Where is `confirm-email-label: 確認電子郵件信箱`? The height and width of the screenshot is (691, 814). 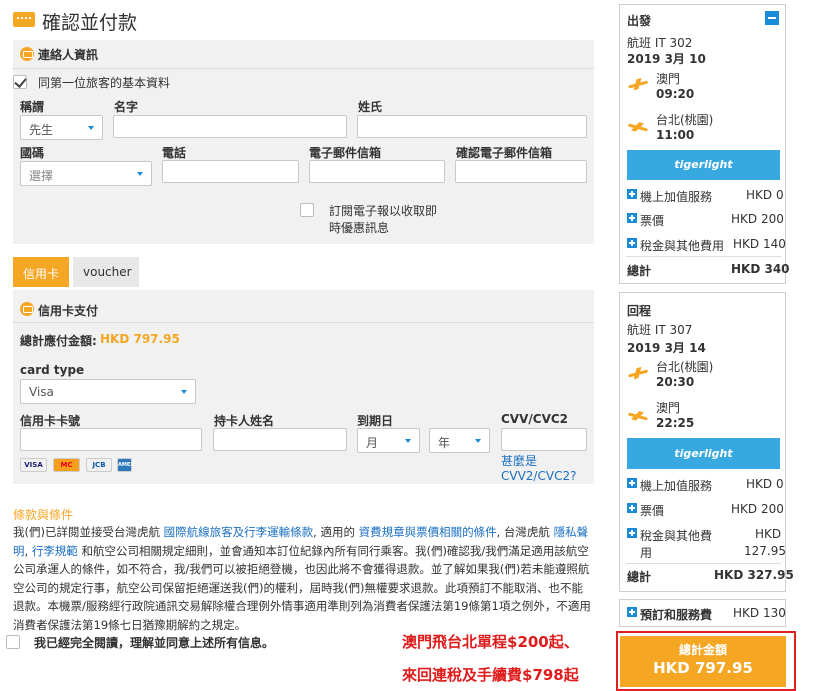
confirm-email-label: 確認電子郵件信箱 is located at coordinates (504, 153).